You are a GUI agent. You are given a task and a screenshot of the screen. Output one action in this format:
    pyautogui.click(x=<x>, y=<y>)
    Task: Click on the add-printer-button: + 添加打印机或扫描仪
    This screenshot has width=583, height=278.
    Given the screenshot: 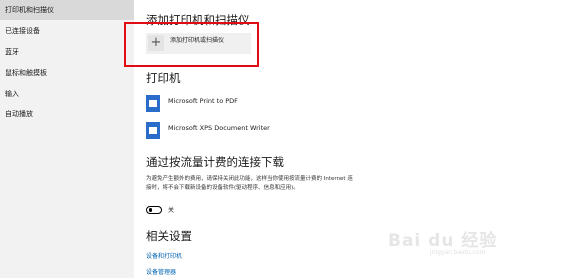 What is the action you would take?
    pyautogui.click(x=198, y=43)
    